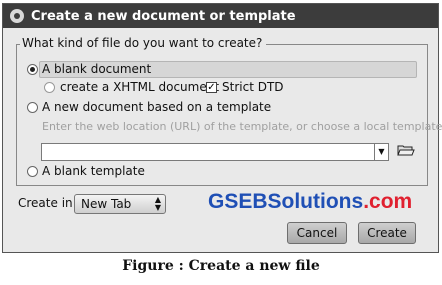 The image size is (442, 285). Describe the element at coordinates (157, 203) in the screenshot. I see `up-down-arrows-icon: ▲ ▼` at that location.